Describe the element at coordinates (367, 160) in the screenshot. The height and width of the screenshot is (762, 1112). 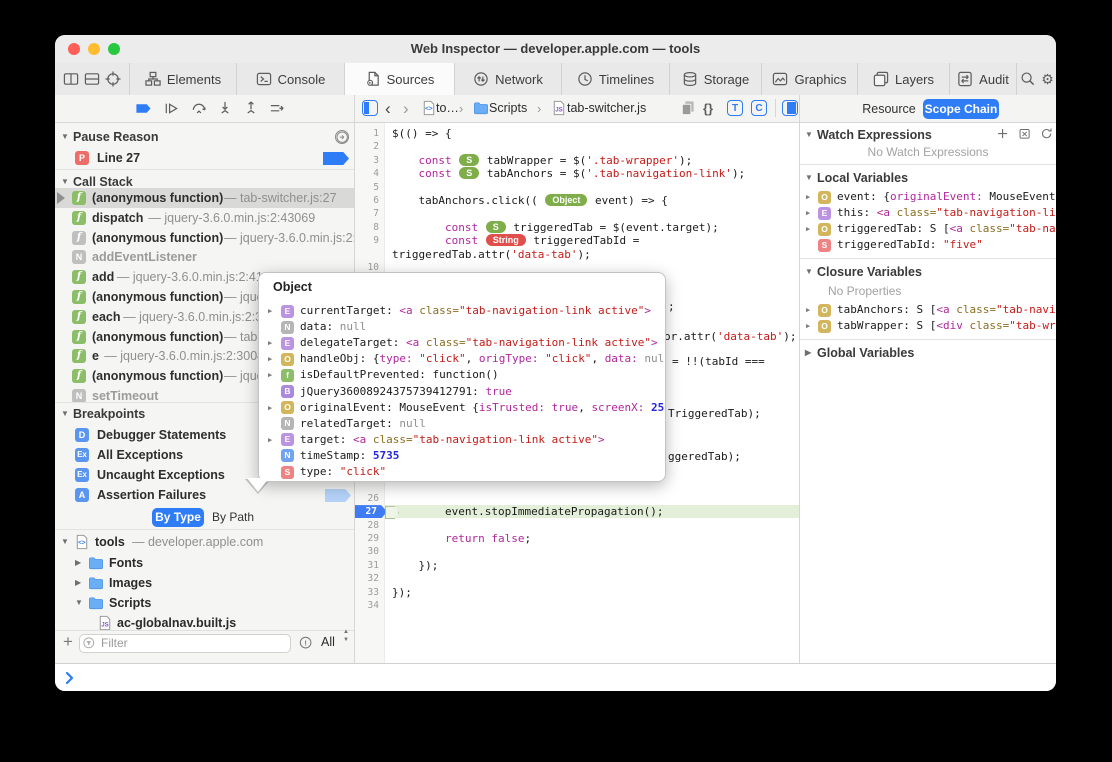
I see `line-number: 3` at that location.